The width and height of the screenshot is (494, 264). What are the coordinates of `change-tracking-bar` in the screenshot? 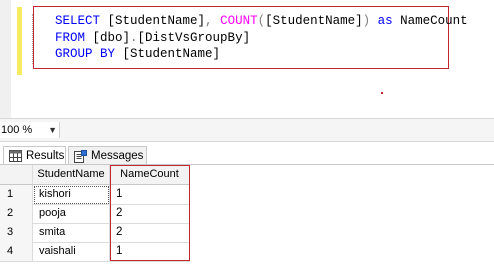 It's located at (19, 41).